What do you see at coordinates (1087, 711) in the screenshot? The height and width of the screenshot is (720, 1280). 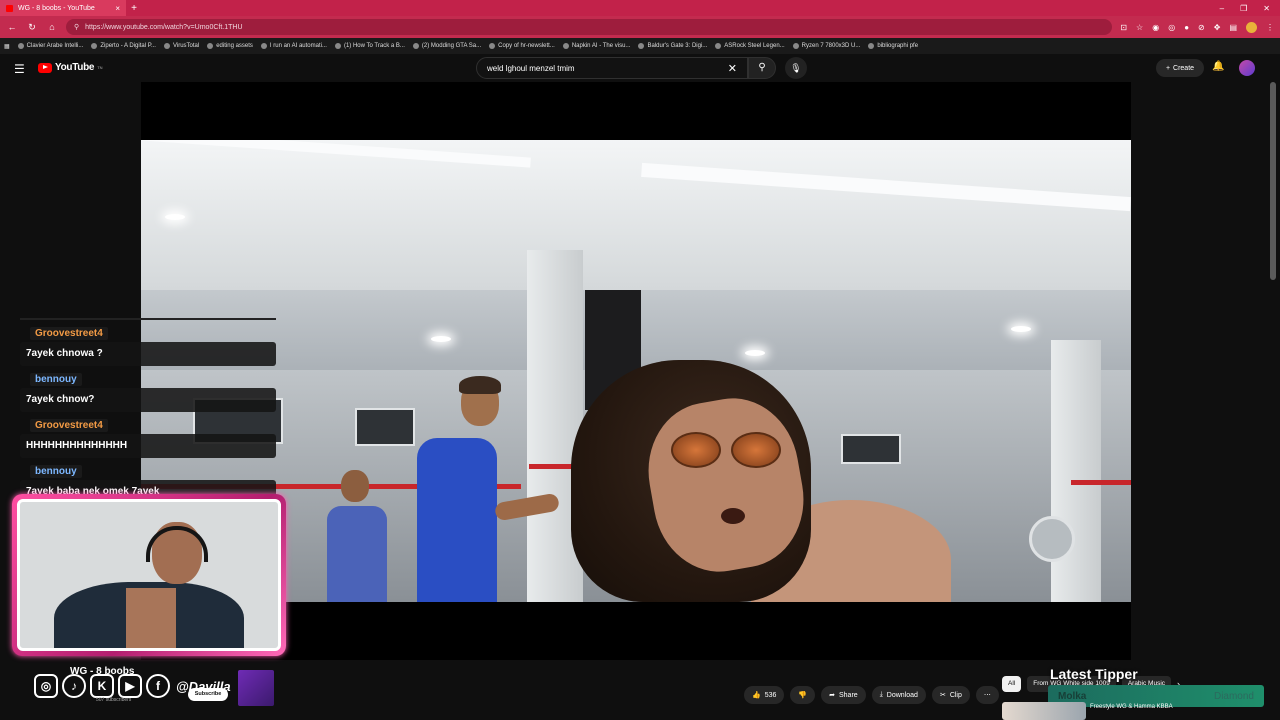 I see `recommended-video: Freestyle WG & Hamma KBBA` at bounding box center [1087, 711].